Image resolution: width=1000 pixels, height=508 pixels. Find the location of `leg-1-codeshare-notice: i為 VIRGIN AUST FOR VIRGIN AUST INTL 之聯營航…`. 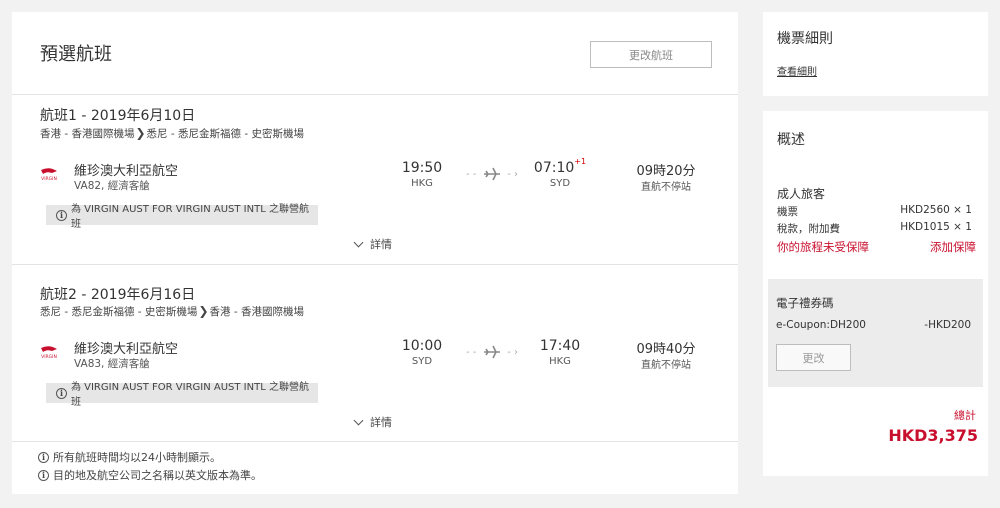

leg-1-codeshare-notice: i為 VIRGIN AUST FOR VIRGIN AUST INTL 之聯營航… is located at coordinates (182, 217).